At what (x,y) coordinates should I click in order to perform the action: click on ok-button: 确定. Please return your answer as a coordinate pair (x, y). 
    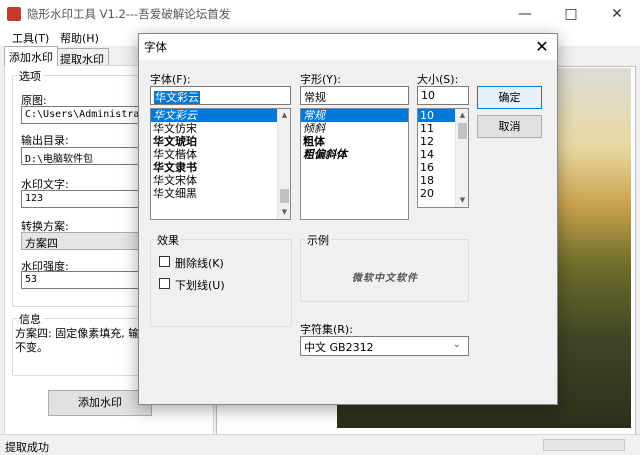
    Looking at the image, I should click on (509, 97).